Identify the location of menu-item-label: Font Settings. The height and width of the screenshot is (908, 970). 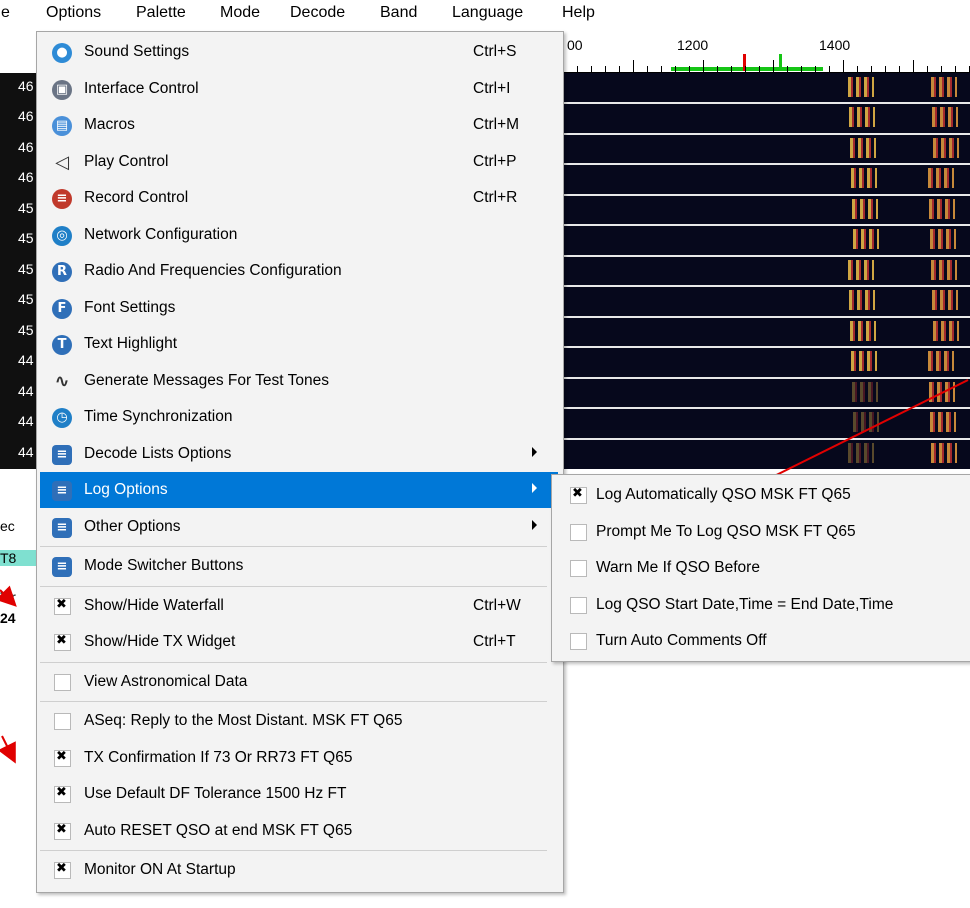
(130, 307).